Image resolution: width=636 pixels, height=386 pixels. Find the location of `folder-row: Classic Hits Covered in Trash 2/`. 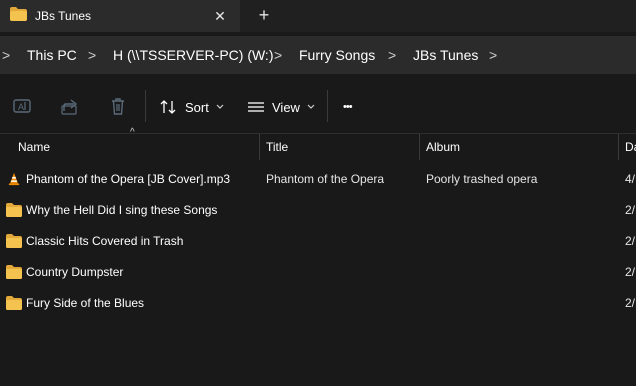

folder-row: Classic Hits Covered in Trash 2/ is located at coordinates (318, 241).